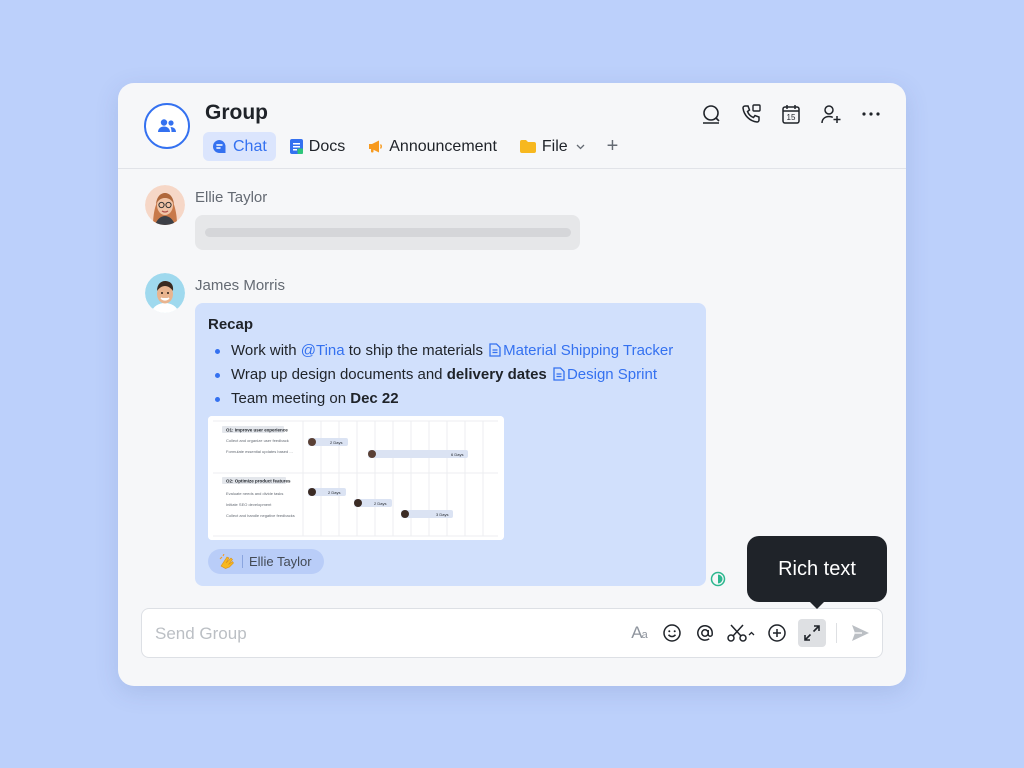 The height and width of the screenshot is (768, 1024). Describe the element at coordinates (254, 493) in the screenshot. I see `gantt-task: Evaluate needs and divide tasks` at that location.